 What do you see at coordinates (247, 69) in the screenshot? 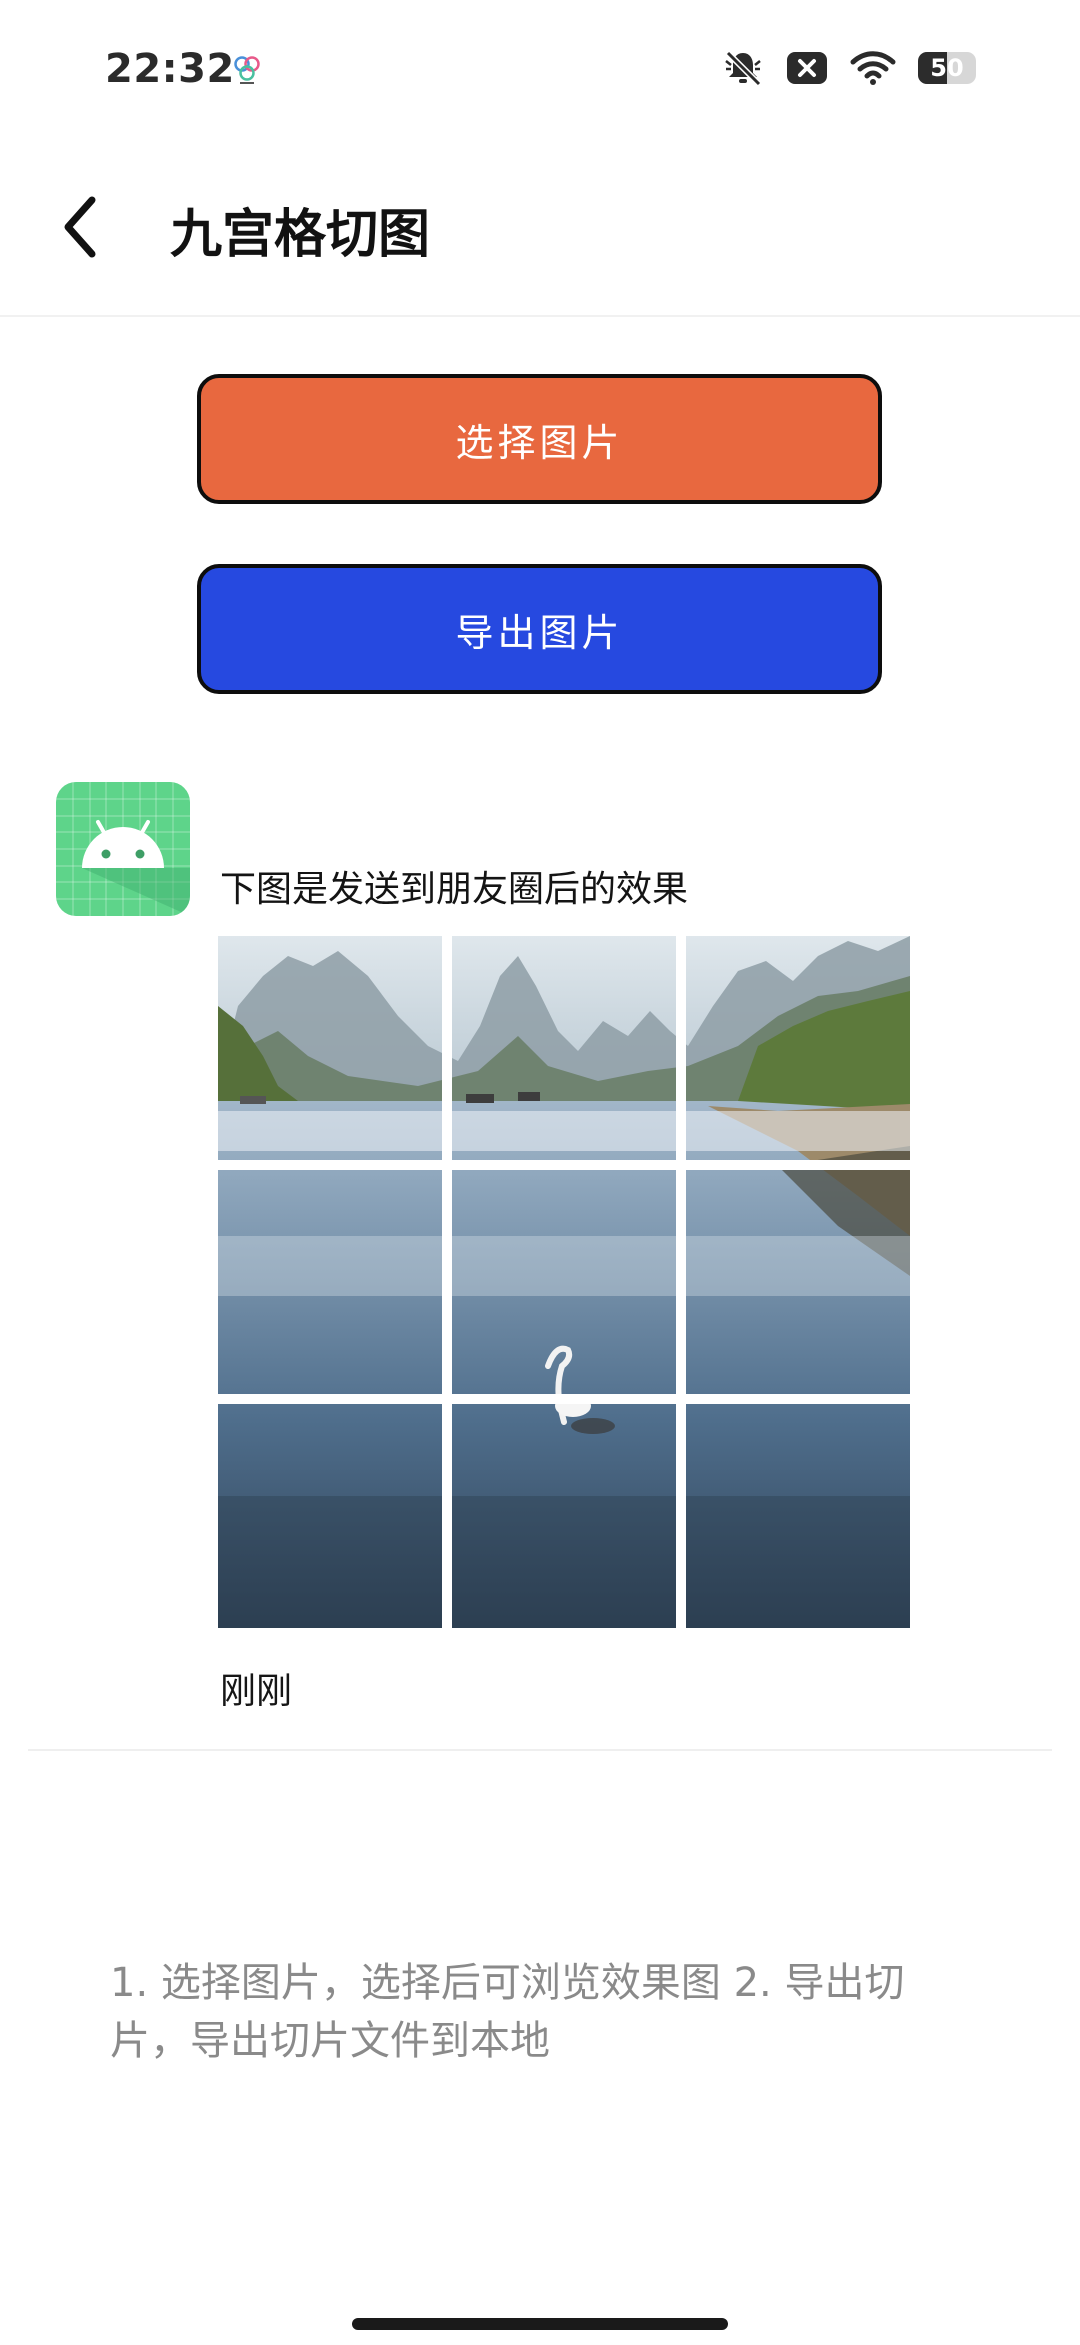
I see `clover-icon` at bounding box center [247, 69].